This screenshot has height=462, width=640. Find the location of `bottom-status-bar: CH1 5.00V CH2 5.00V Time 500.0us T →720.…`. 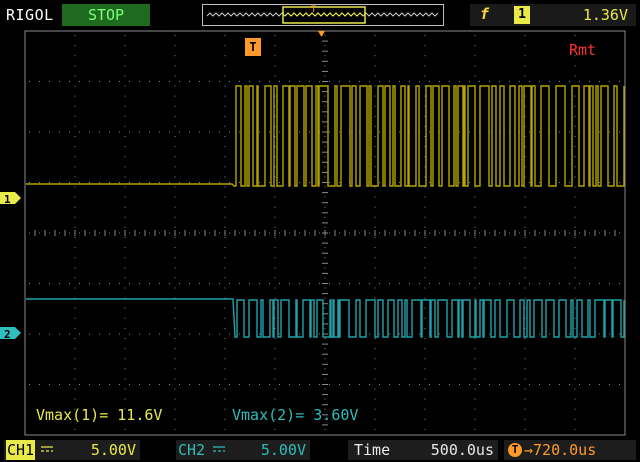

bottom-status-bar: CH1 5.00V CH2 5.00V Time 500.0us T →720.… is located at coordinates (320, 450).